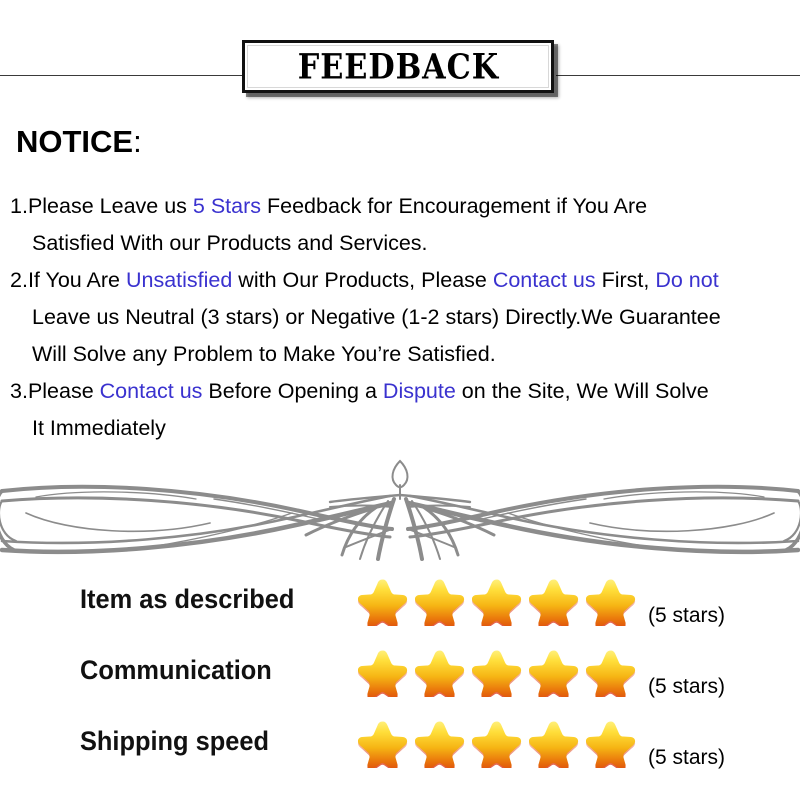 This screenshot has height=800, width=800. Describe the element at coordinates (686, 280) in the screenshot. I see `notice-highlight-text: Do not` at that location.